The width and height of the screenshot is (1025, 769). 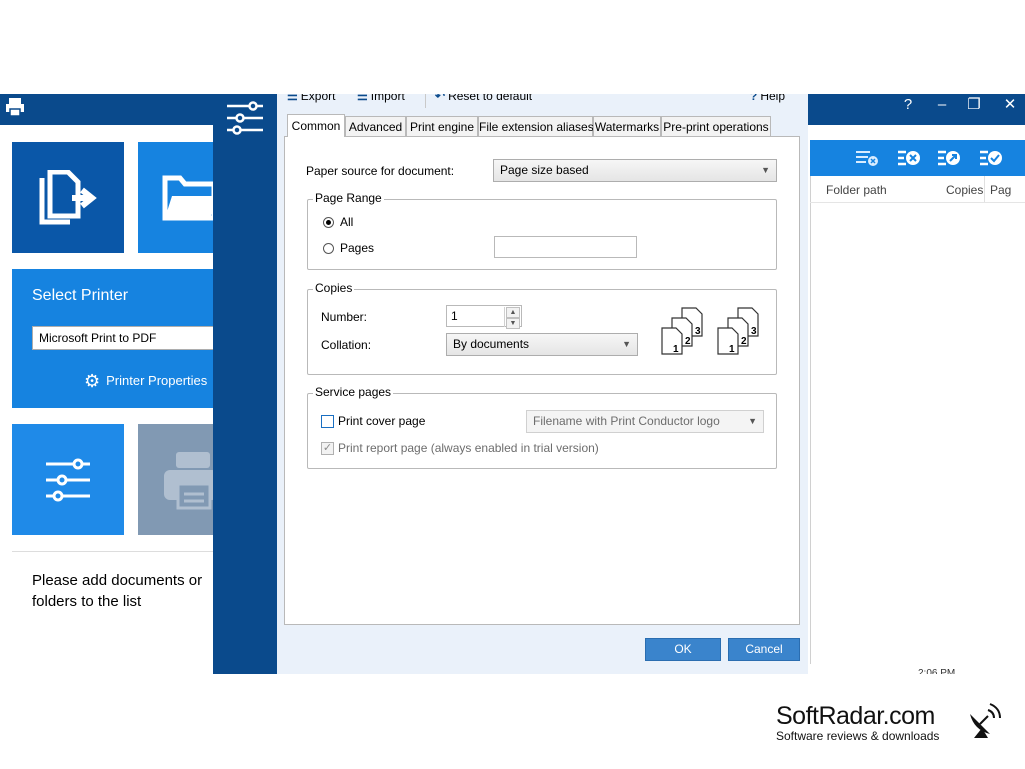 I want to click on check-item-icon, so click(x=991, y=158).